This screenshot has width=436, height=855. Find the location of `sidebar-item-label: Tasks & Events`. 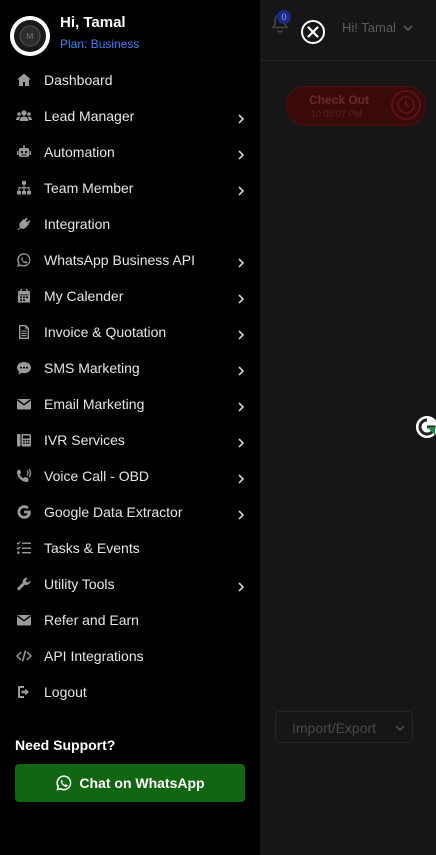

sidebar-item-label: Tasks & Events is located at coordinates (92, 548).